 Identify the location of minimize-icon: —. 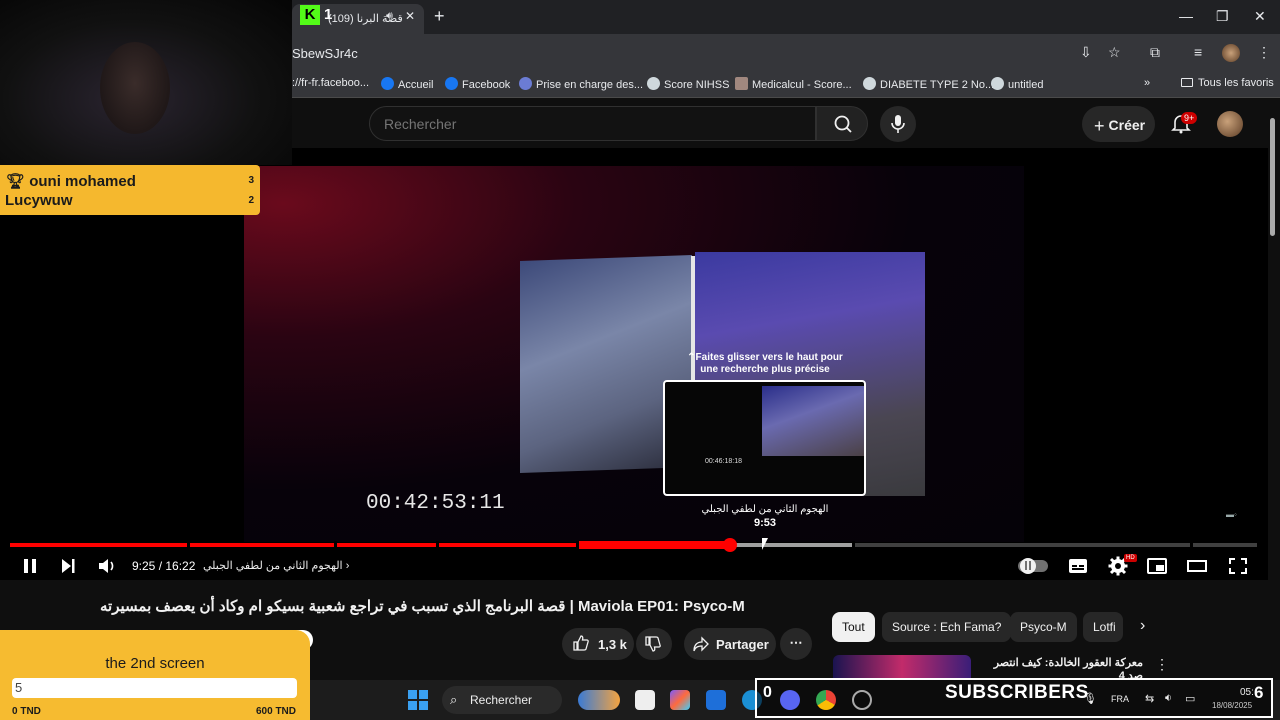
(1186, 16).